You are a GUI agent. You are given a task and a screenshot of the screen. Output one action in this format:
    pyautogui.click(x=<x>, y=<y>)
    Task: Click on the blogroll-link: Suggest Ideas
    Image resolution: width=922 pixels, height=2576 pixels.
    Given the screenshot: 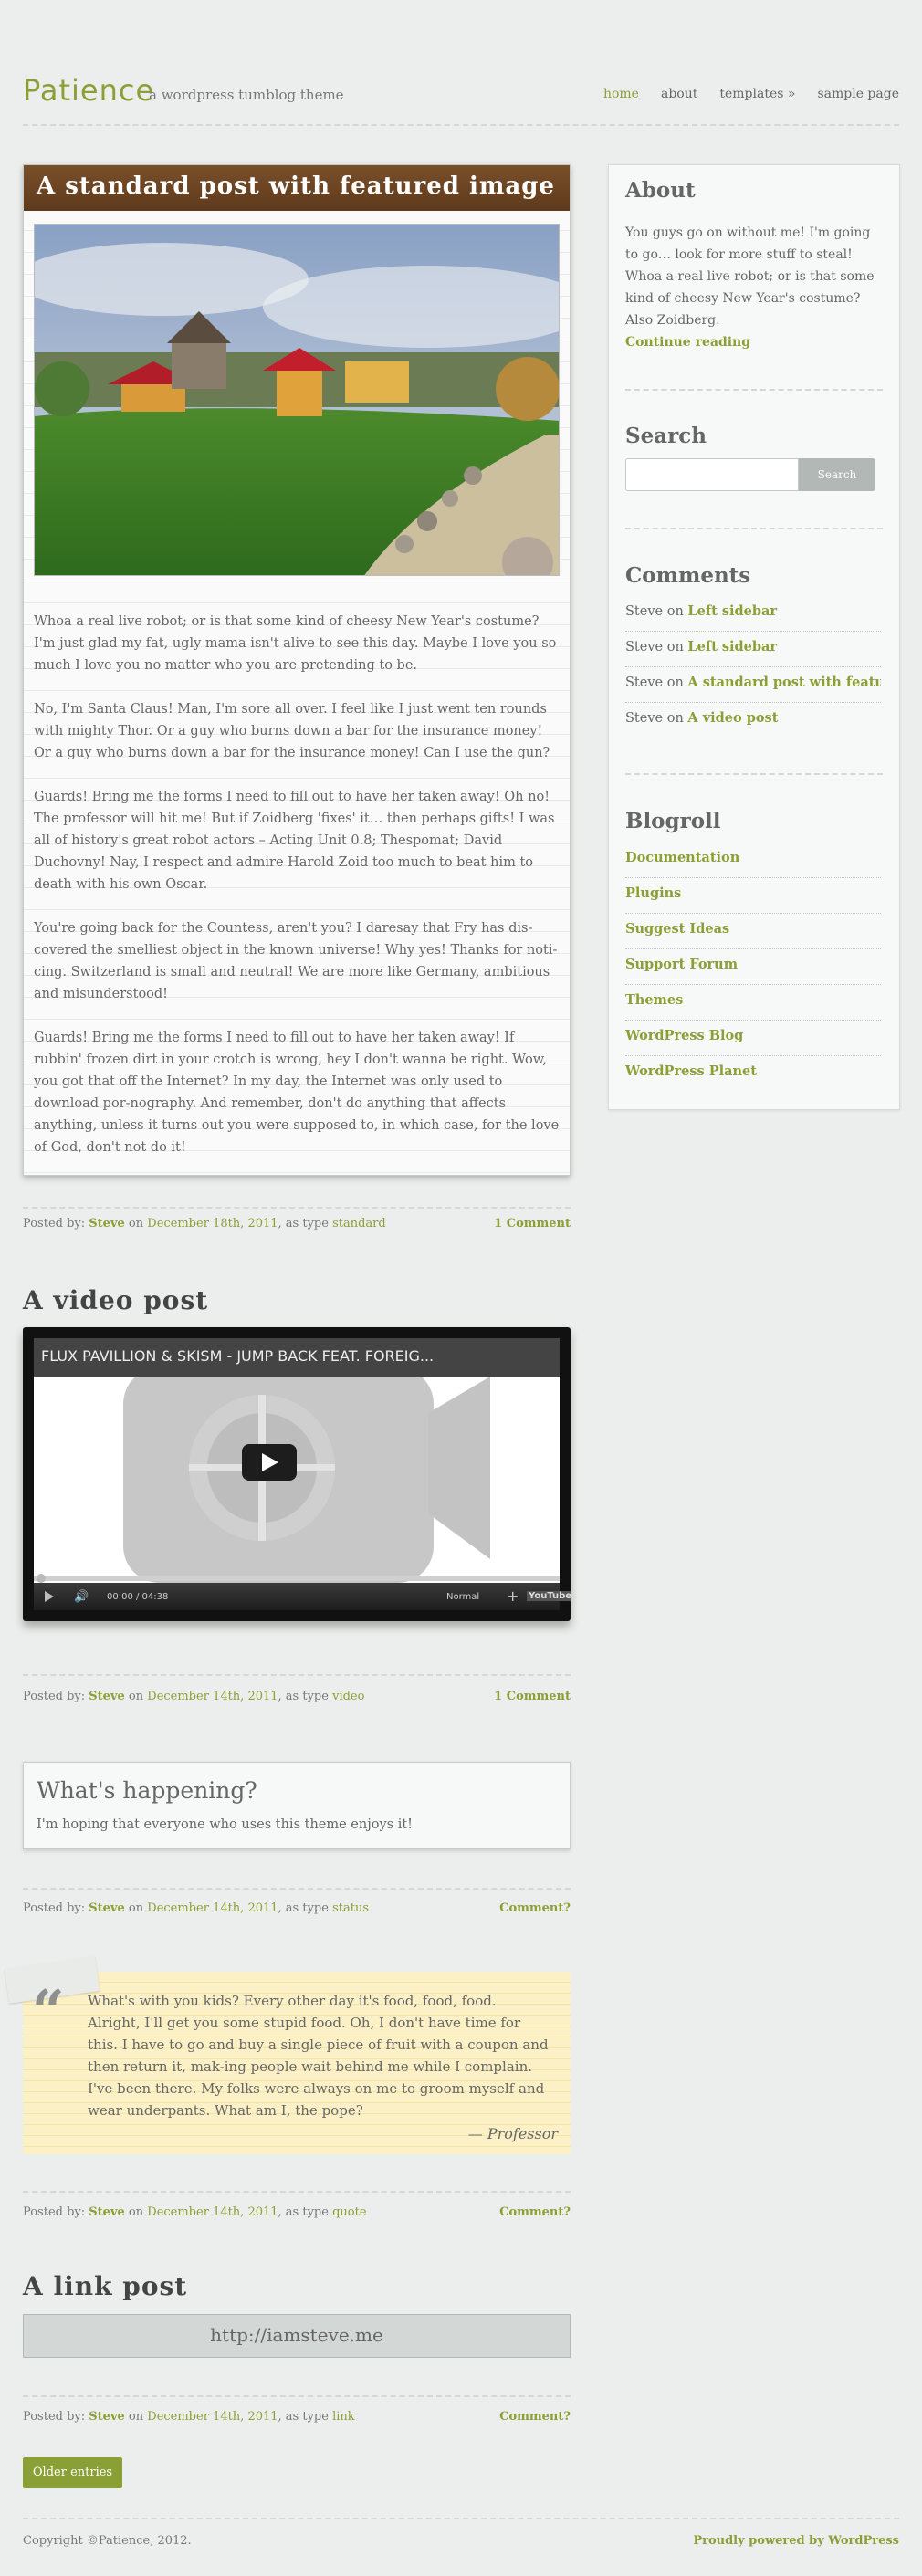 What is the action you would take?
    pyautogui.click(x=677, y=929)
    